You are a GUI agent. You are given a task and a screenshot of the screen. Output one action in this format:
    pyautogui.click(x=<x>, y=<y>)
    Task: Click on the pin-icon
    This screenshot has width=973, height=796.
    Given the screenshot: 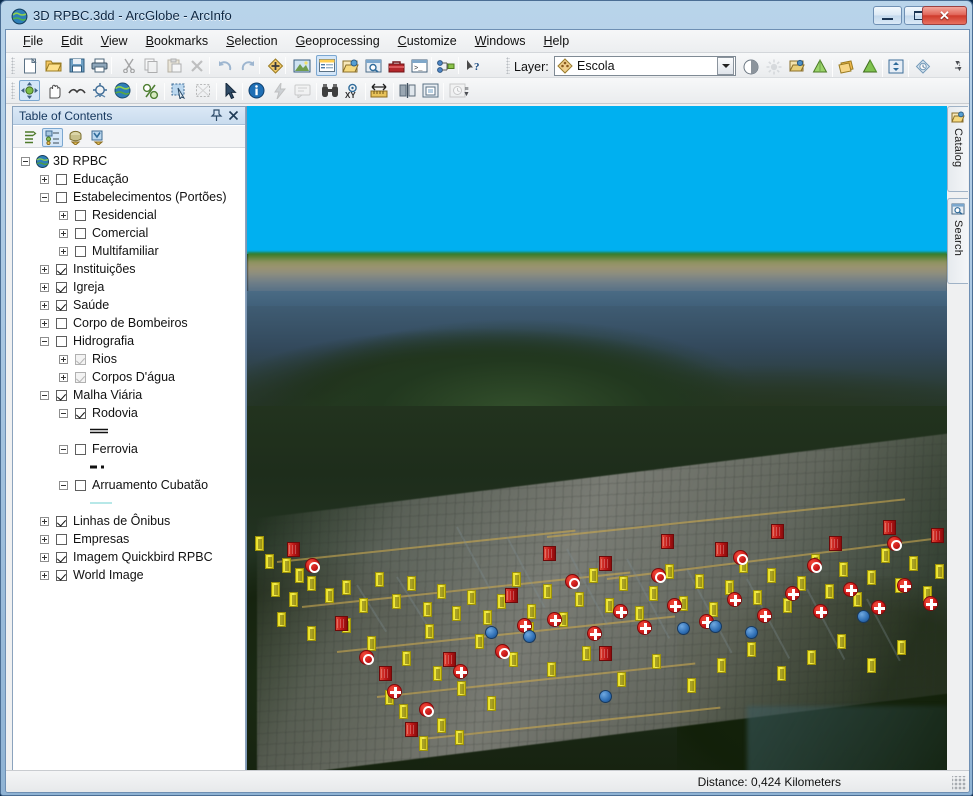 What is the action you would take?
    pyautogui.click(x=216, y=115)
    